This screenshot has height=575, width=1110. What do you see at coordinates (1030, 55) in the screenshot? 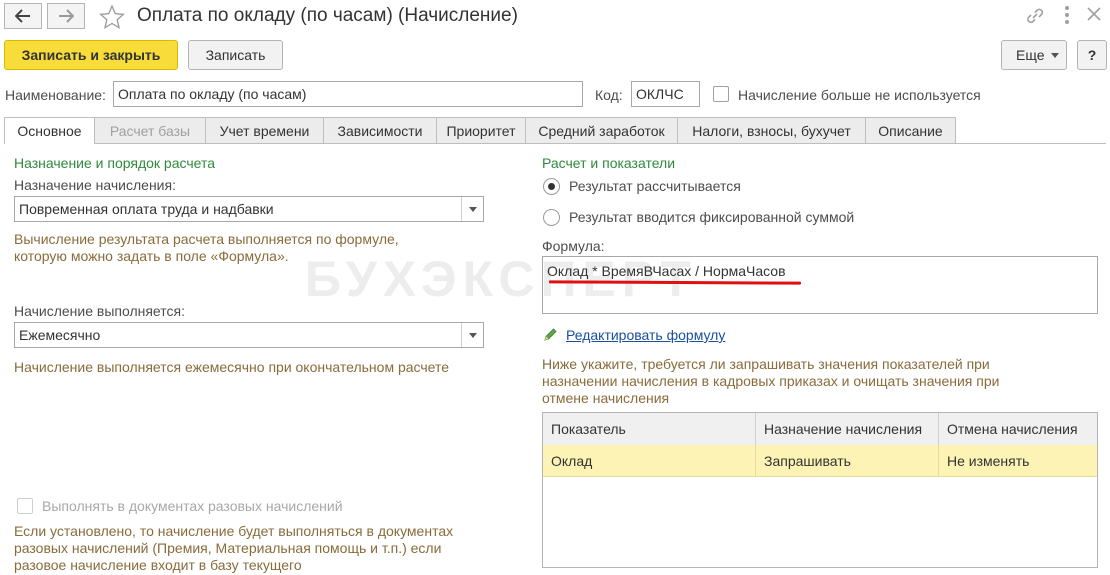
I see `more-button-label: Еще` at bounding box center [1030, 55].